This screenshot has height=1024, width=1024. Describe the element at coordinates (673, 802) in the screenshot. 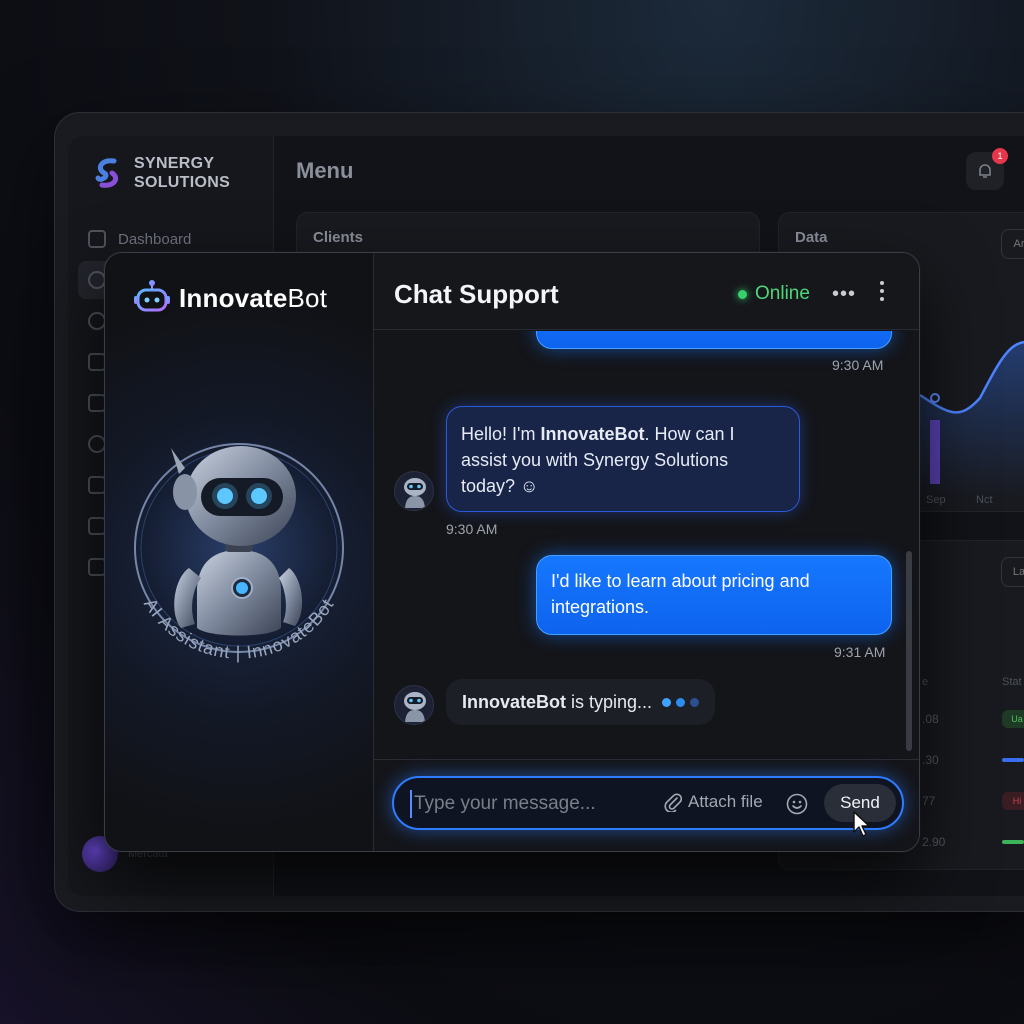

I see `paperclip-icon` at that location.